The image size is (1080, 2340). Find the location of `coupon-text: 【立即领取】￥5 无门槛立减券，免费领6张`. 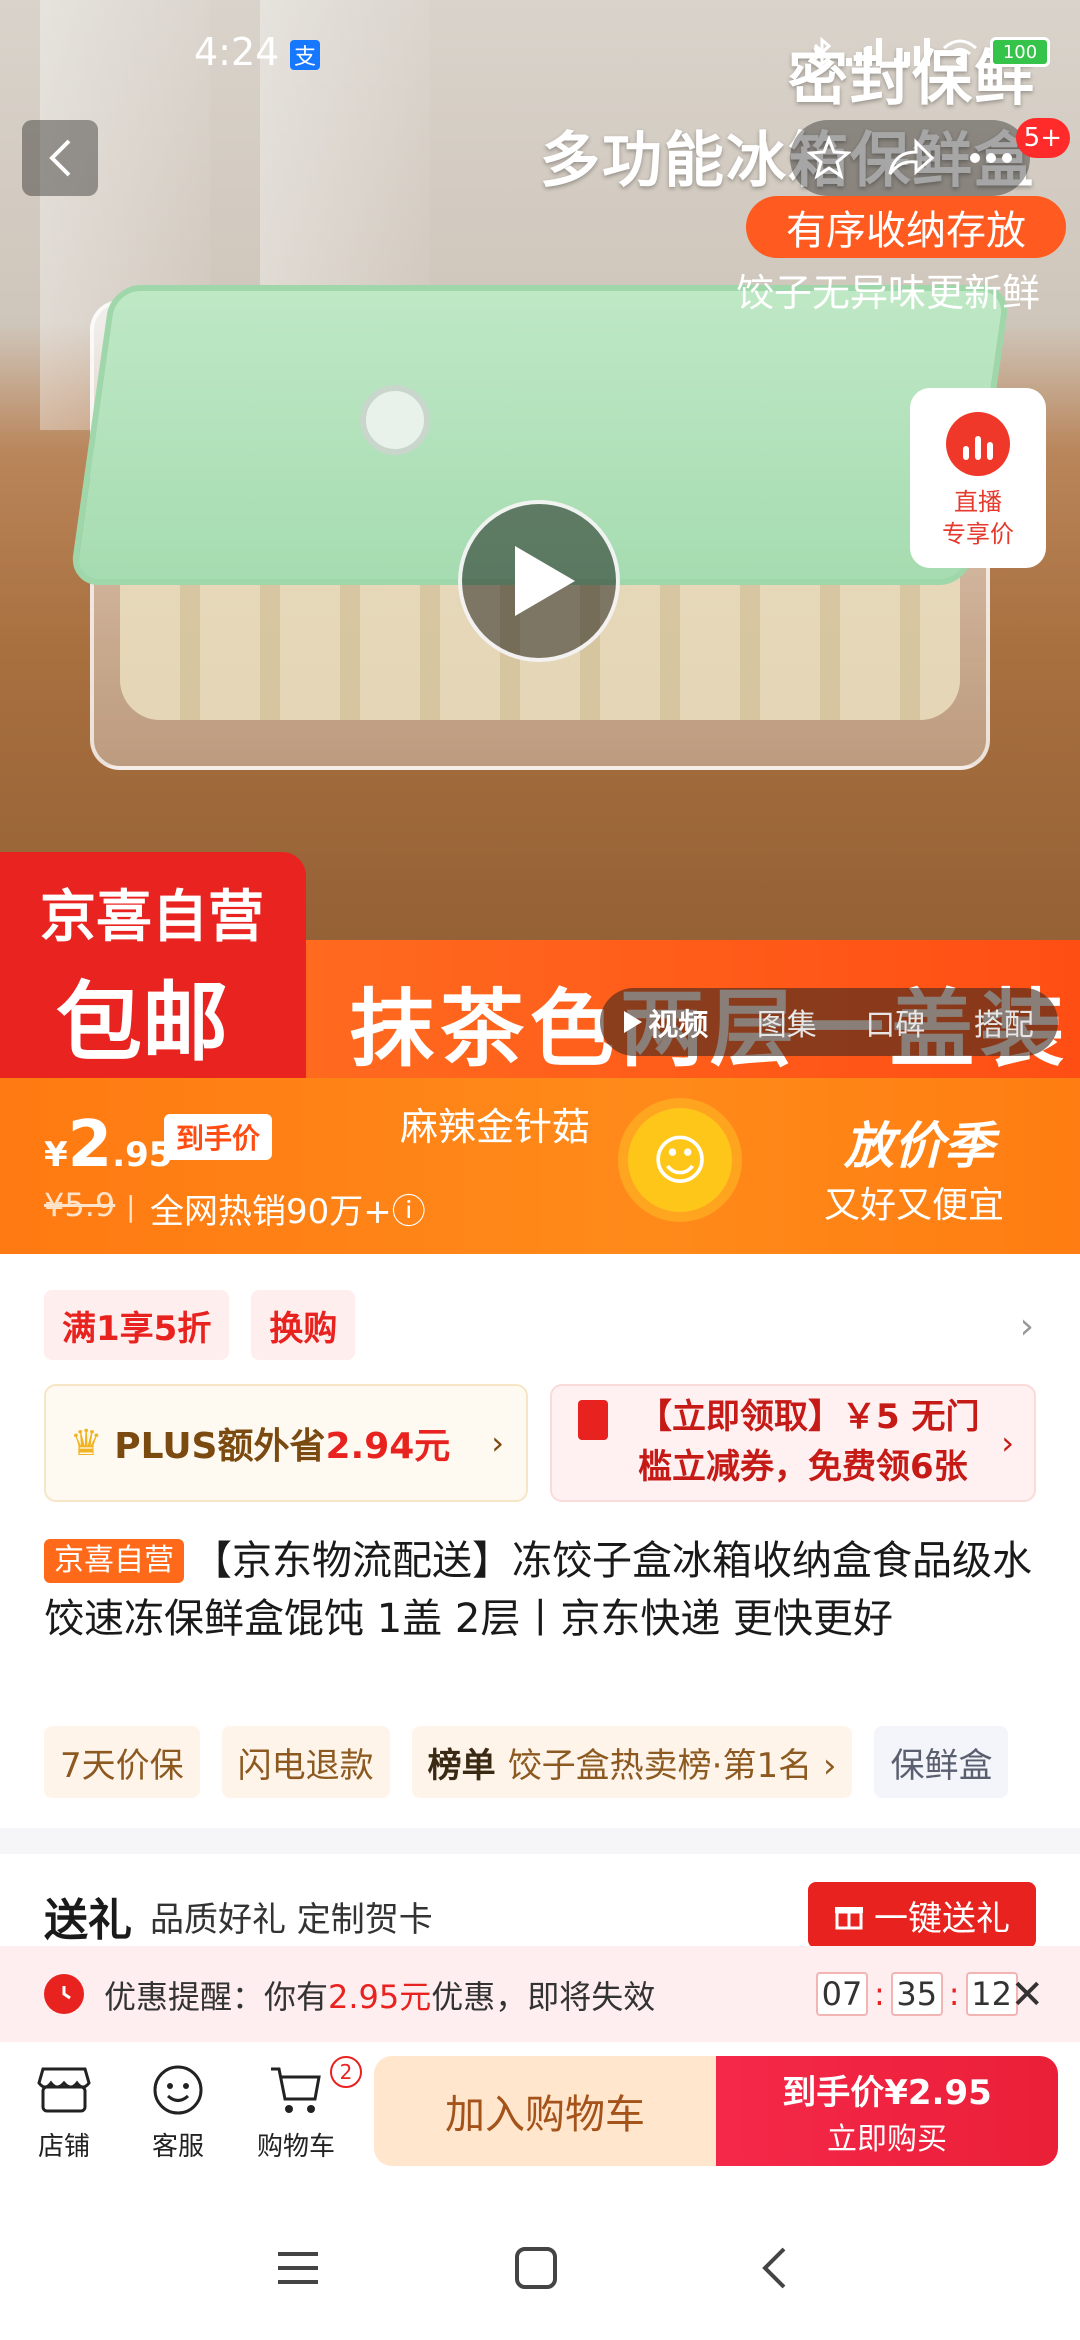

coupon-text: 【立即领取】￥5 无门槛立减券，免费领6张 is located at coordinates (809, 1442).